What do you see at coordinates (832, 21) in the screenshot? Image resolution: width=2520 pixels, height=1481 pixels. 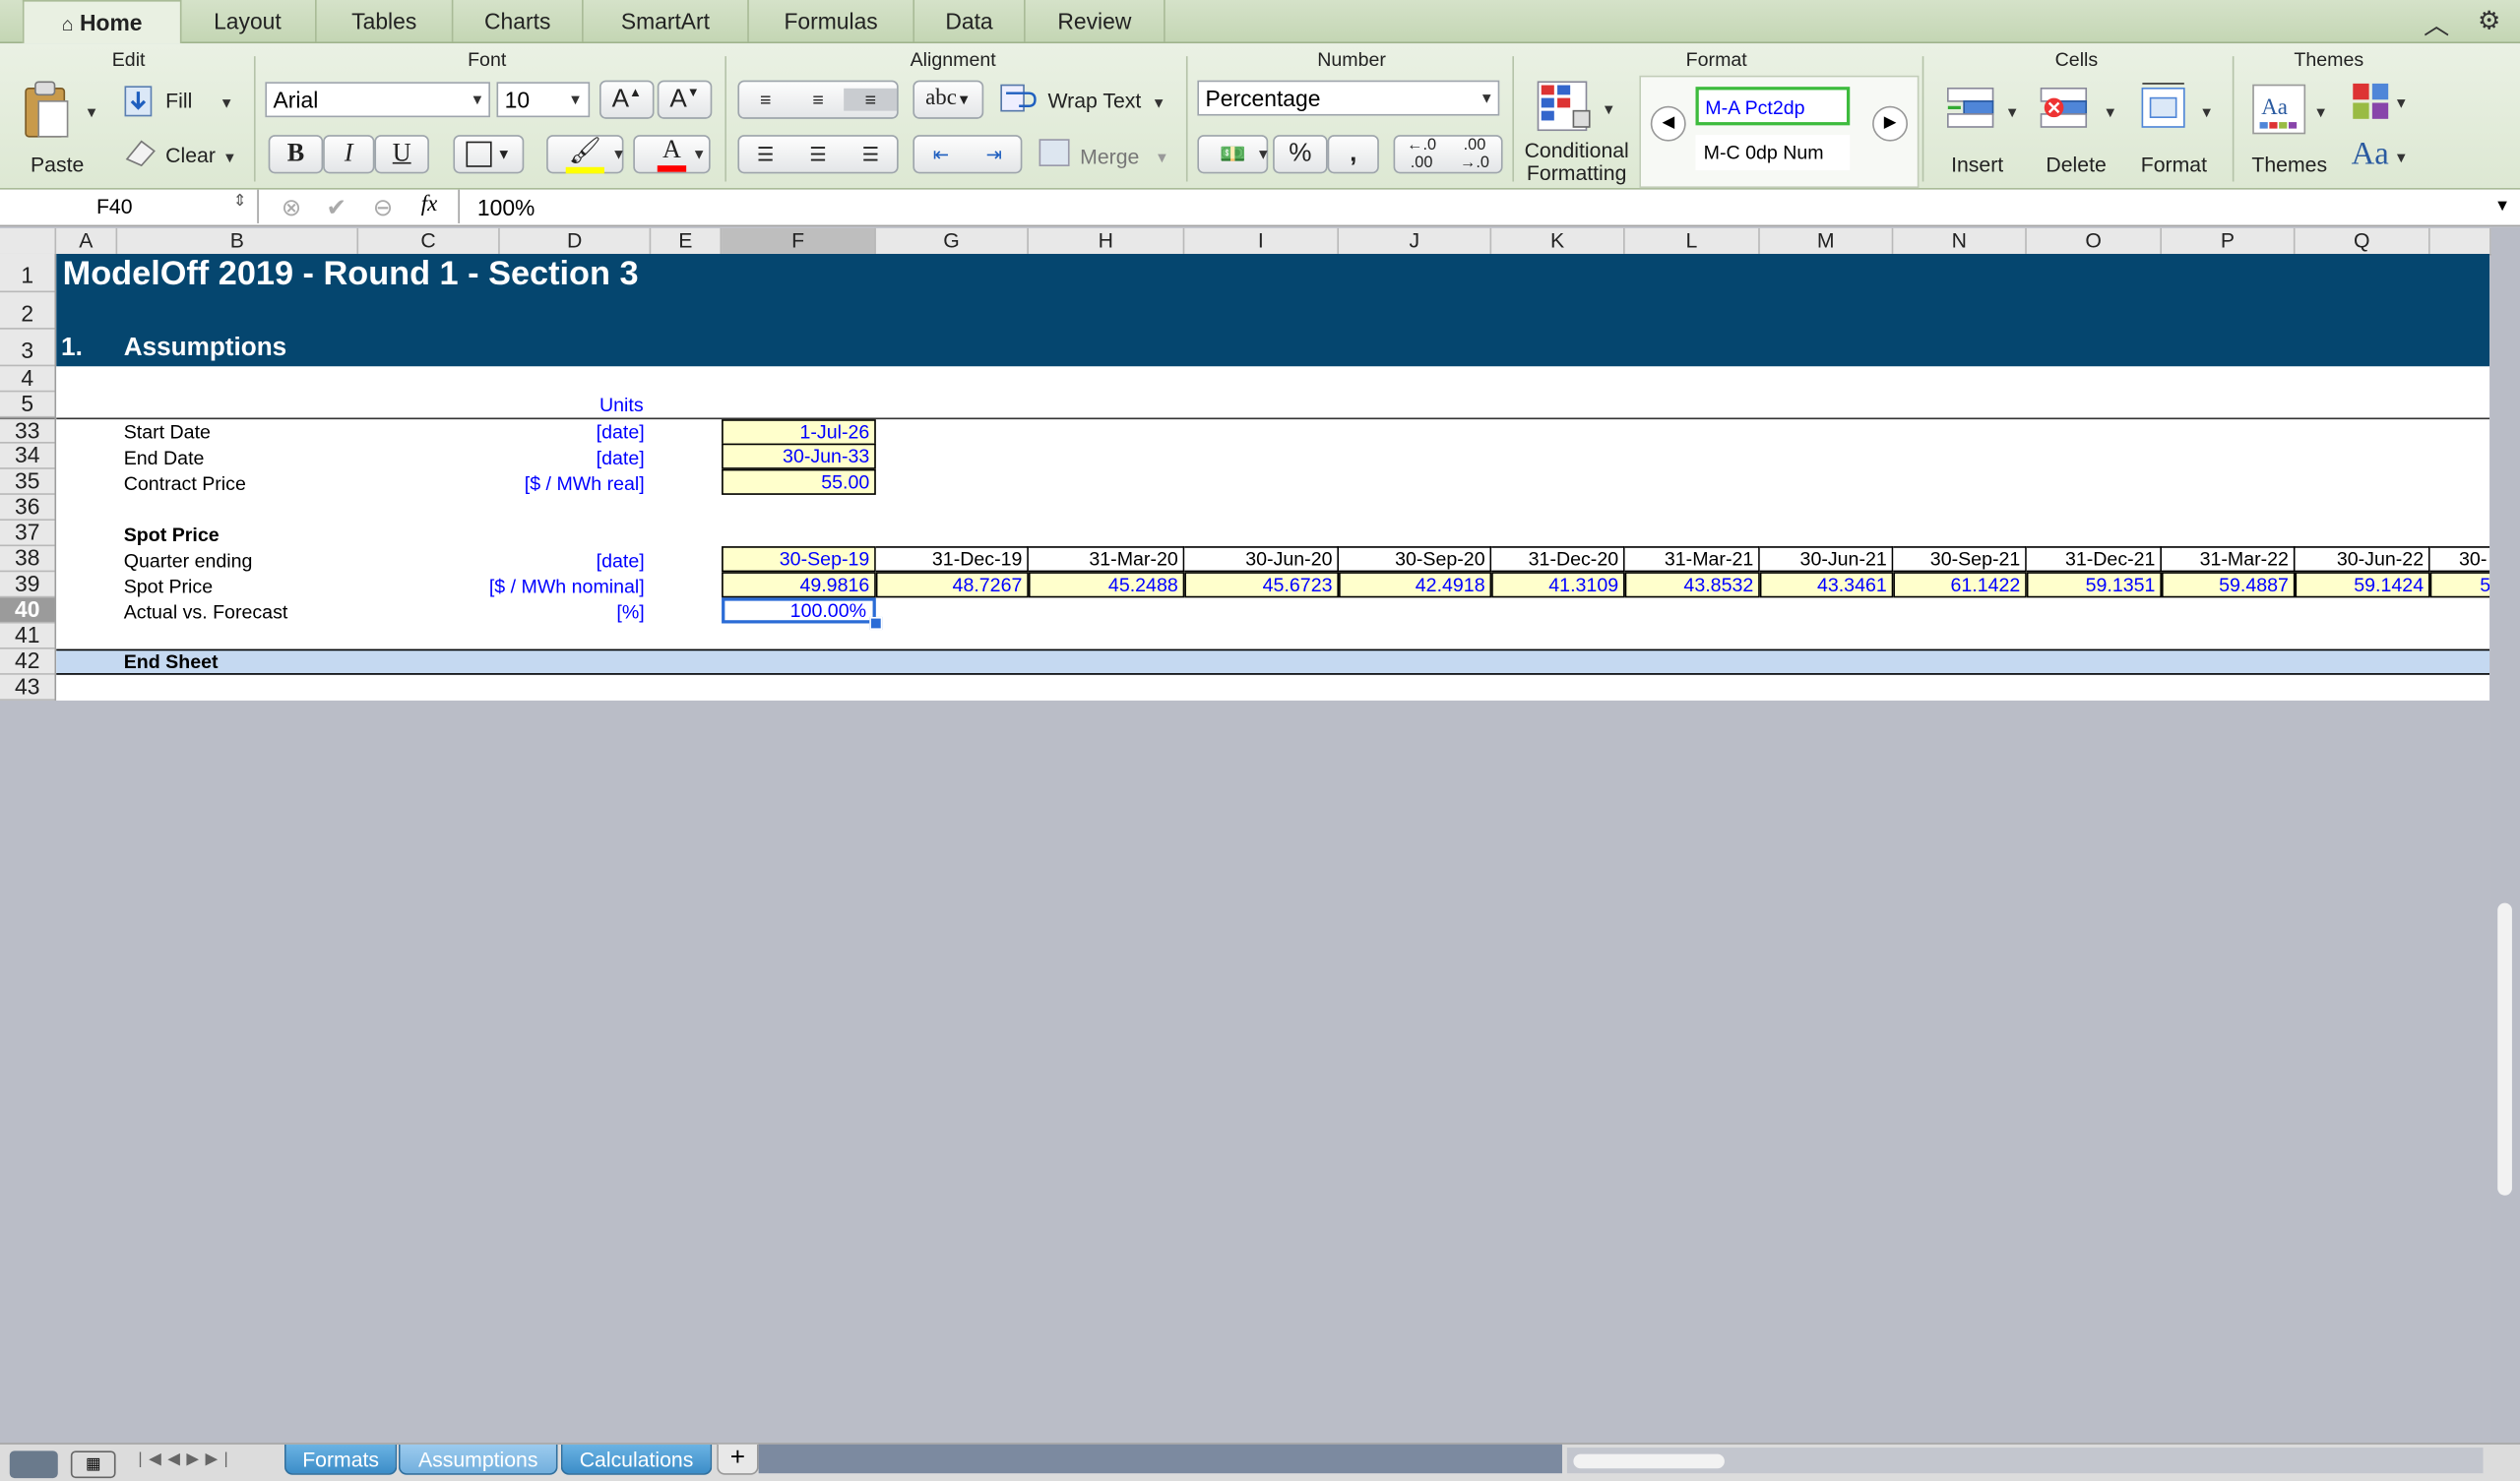 I see `tab-formulas: Formulas` at bounding box center [832, 21].